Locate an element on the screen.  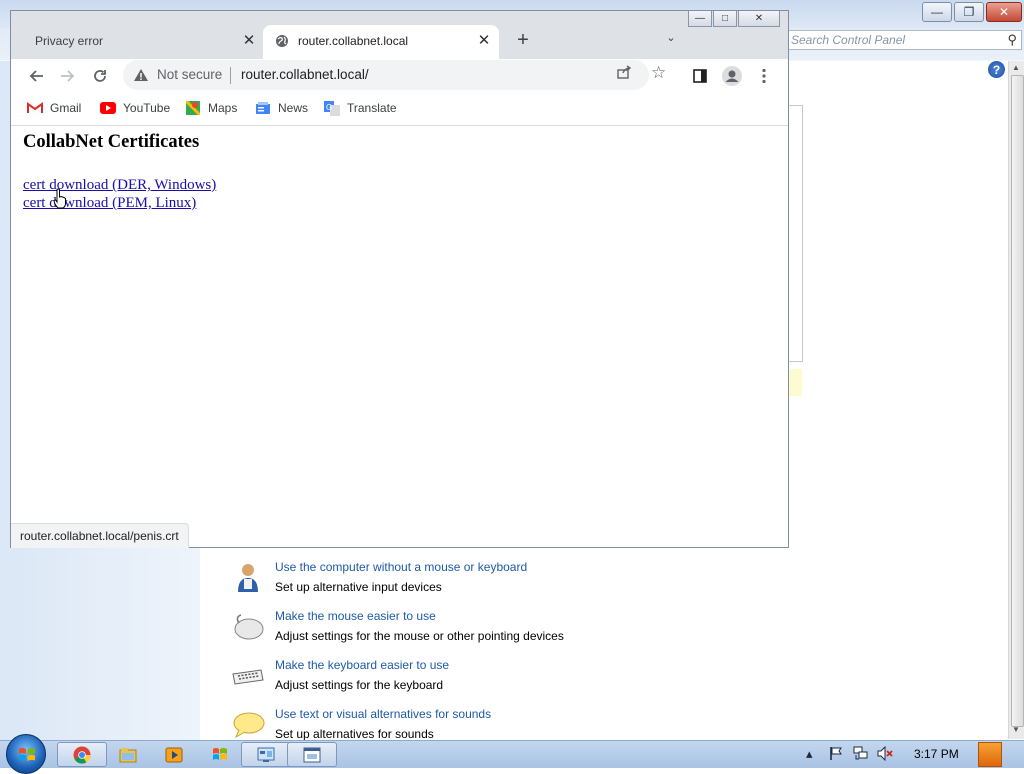
menu-kebab-icon is located at coordinates (764, 76).